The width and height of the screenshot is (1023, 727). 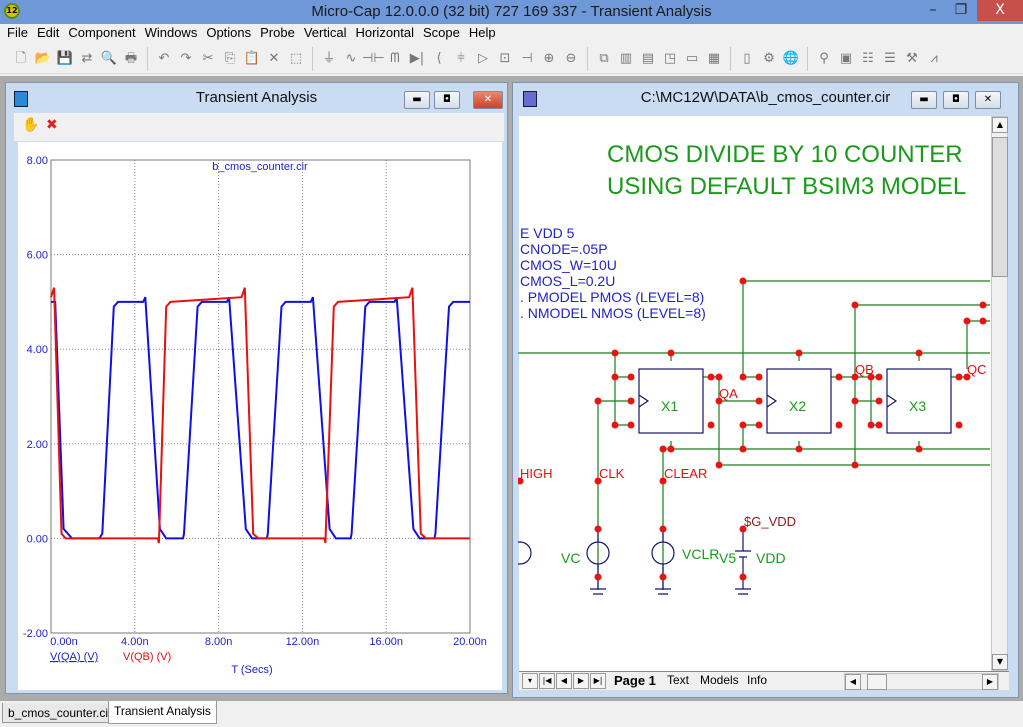 What do you see at coordinates (678, 680) in the screenshot?
I see `tab-text: Text` at bounding box center [678, 680].